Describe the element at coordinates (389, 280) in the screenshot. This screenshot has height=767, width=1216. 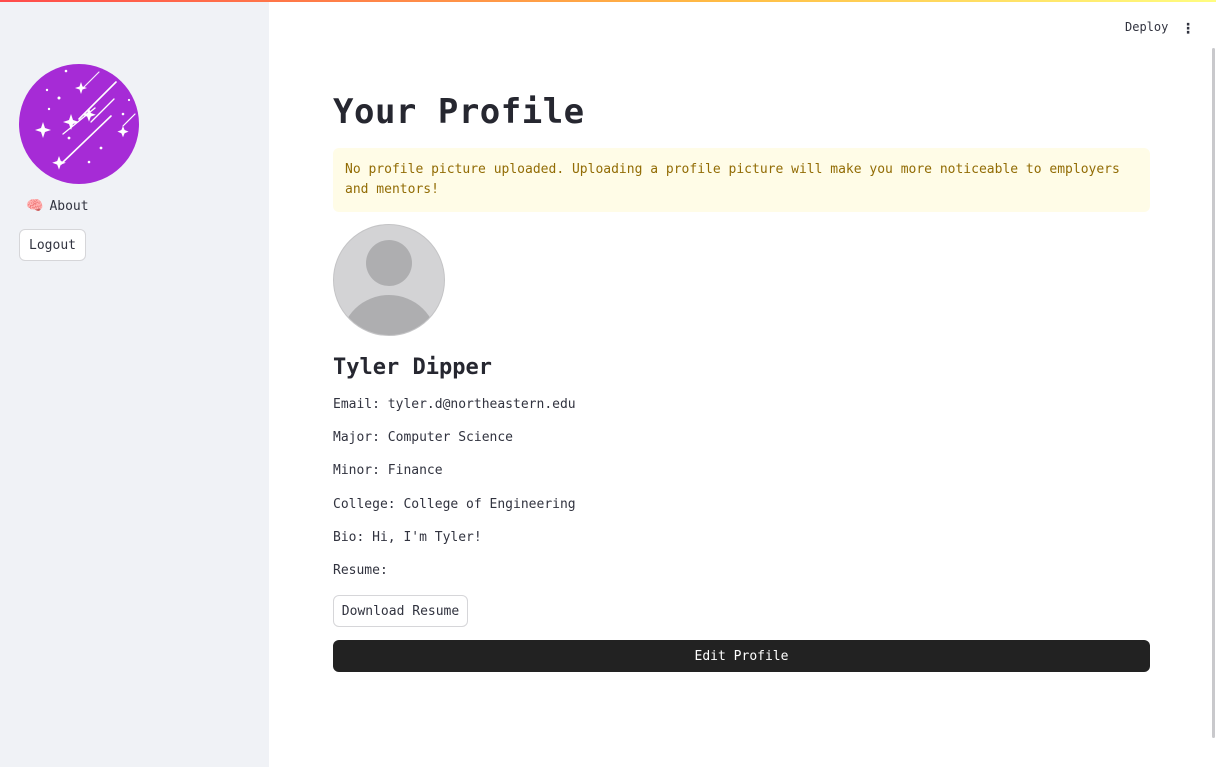
I see `default-avatar-icon` at that location.